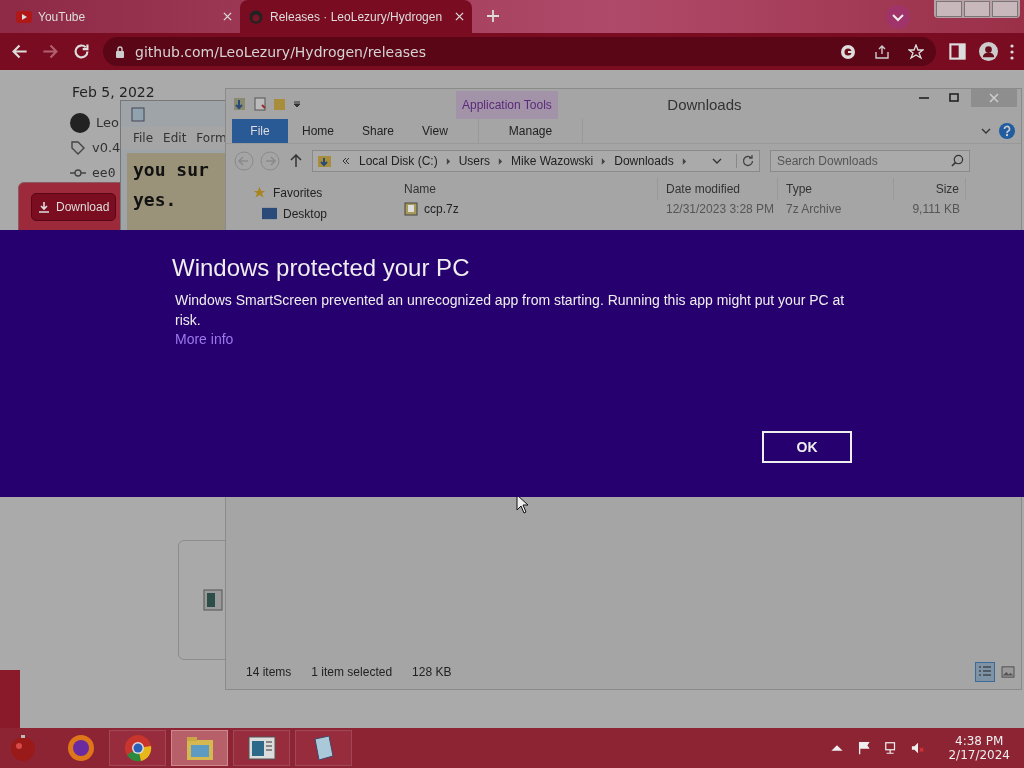 The image size is (1024, 768). I want to click on circle-logo-icon, so click(137, 748).